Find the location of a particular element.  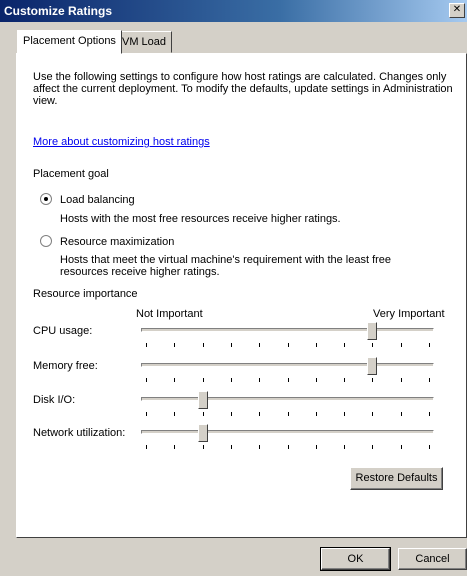

title-bar: Customize Ratings ✕ is located at coordinates (233, 11).